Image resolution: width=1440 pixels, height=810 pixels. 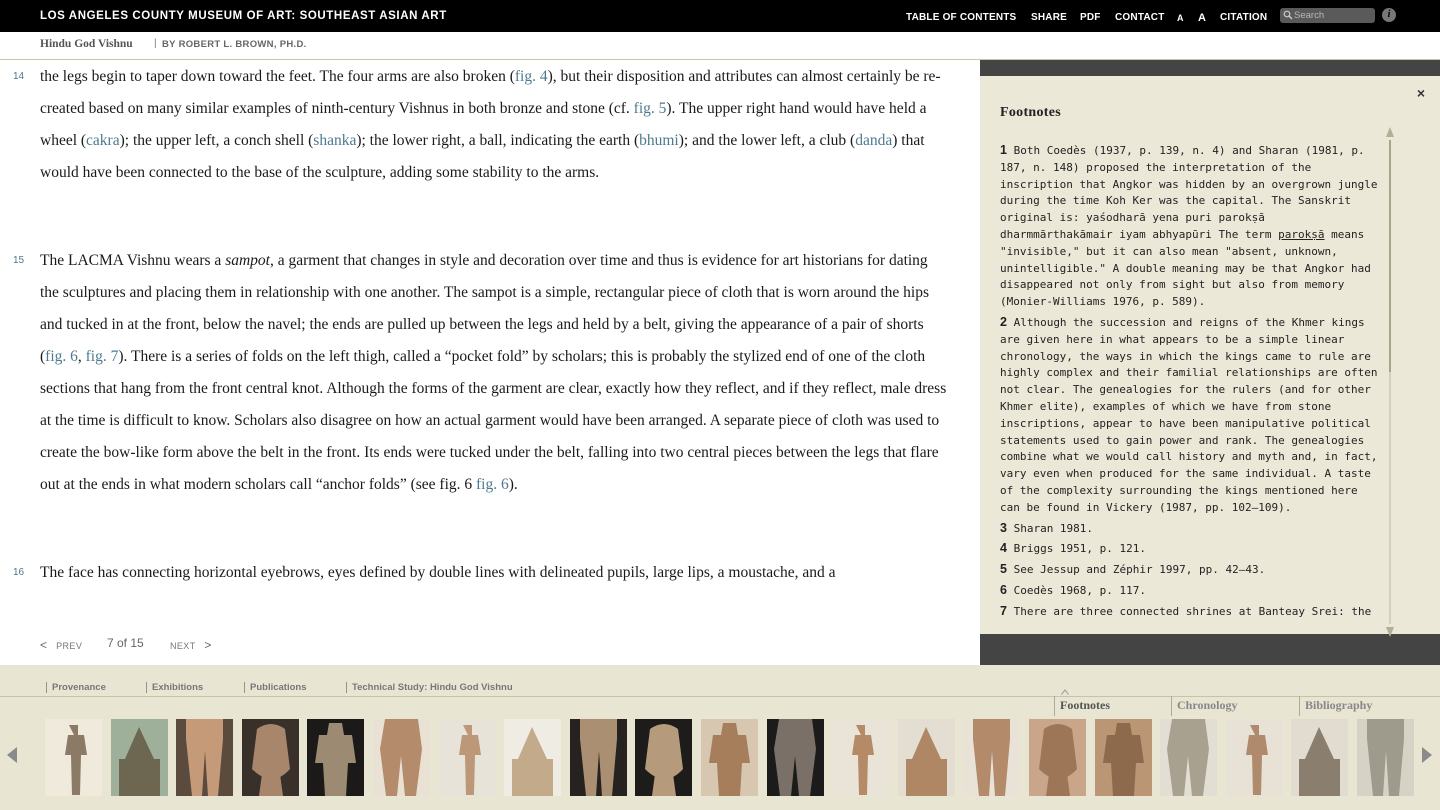 What do you see at coordinates (1335, 706) in the screenshot?
I see `tab-bibliography: Bibliography` at bounding box center [1335, 706].